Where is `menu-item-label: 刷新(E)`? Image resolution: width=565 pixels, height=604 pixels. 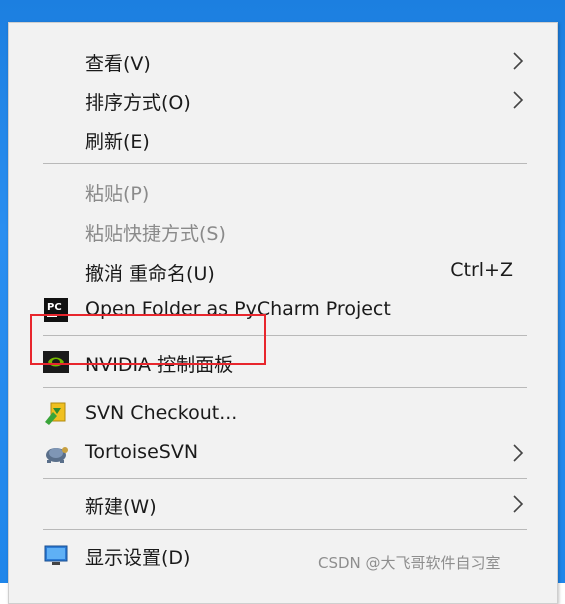
menu-item-label: 刷新(E) is located at coordinates (117, 142).